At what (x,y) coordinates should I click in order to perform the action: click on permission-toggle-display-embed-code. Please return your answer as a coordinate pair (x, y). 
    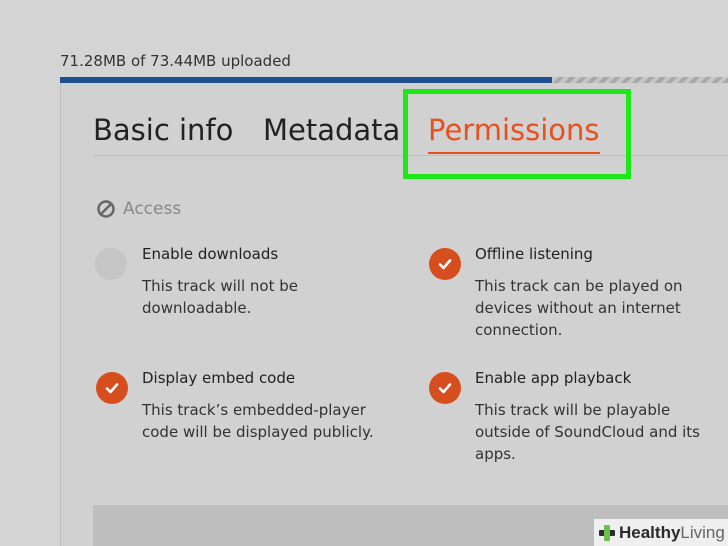
    Looking at the image, I should click on (112, 388).